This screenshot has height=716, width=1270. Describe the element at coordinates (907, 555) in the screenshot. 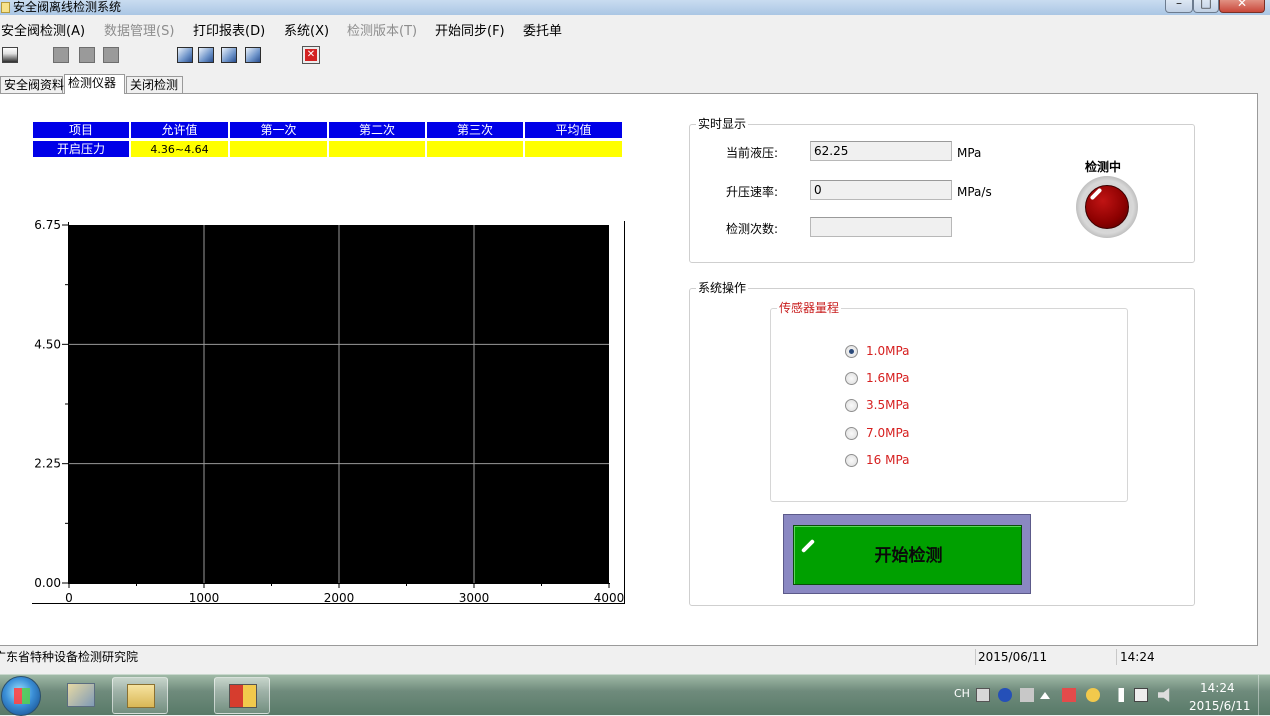

I see `start-test-button: 开始检测` at that location.